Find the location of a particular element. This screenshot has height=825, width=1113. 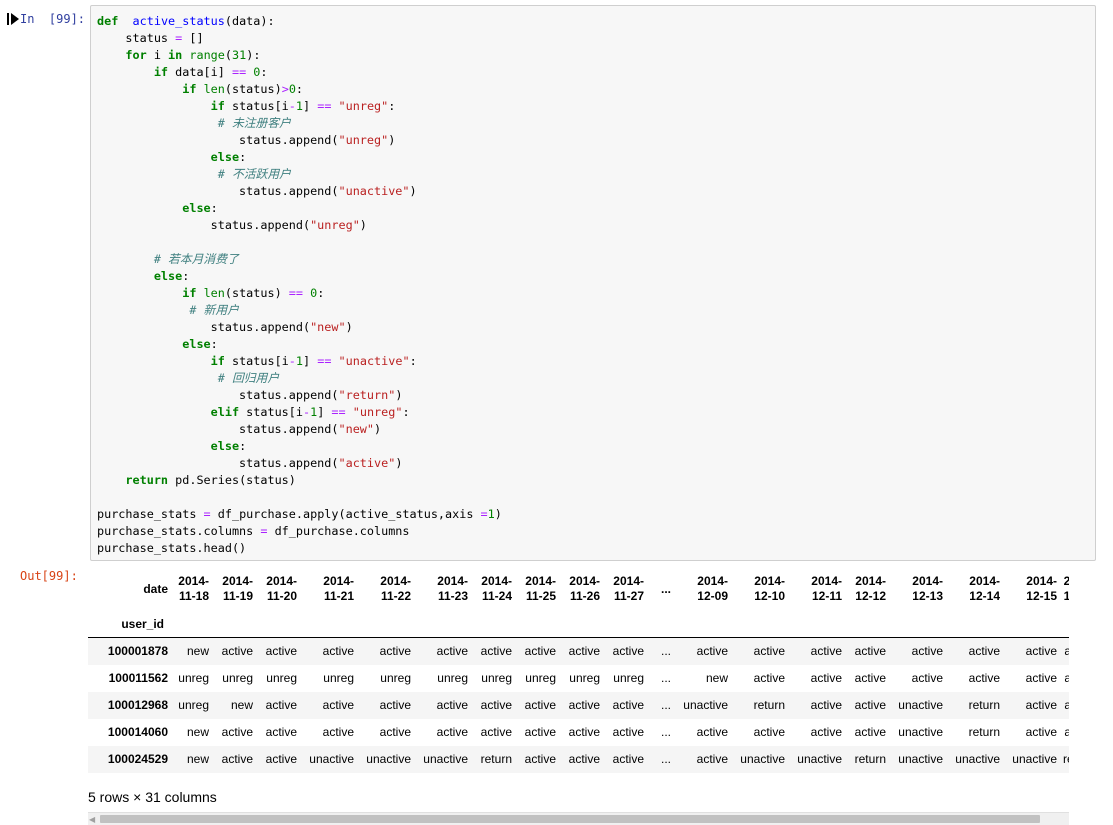

code-token: ): is located at coordinates (253, 55).